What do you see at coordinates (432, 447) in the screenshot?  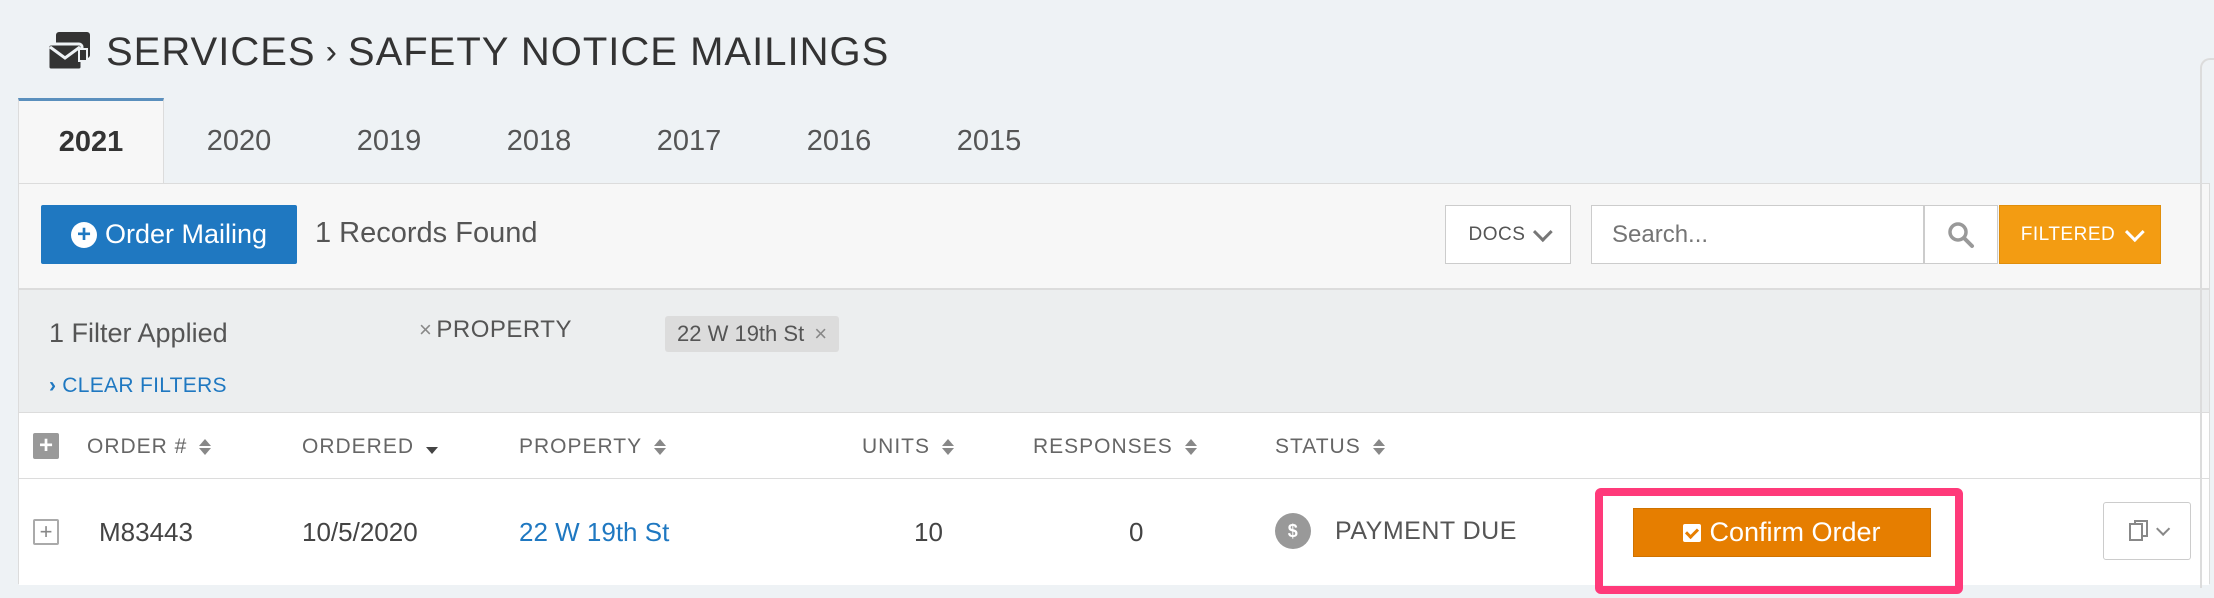 I see `sort-desc-icon` at bounding box center [432, 447].